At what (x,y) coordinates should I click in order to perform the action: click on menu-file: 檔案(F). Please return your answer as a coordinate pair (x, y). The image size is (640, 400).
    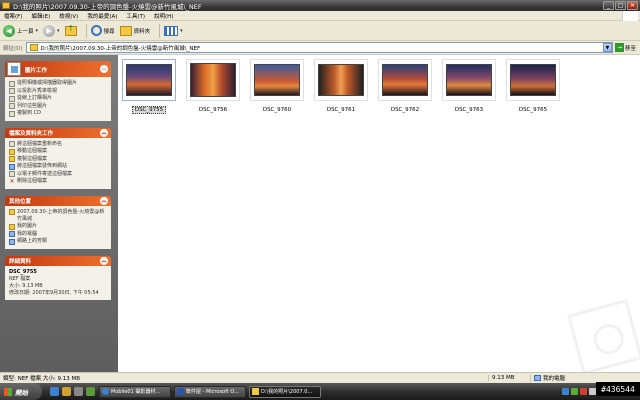
    Looking at the image, I should click on (13, 16).